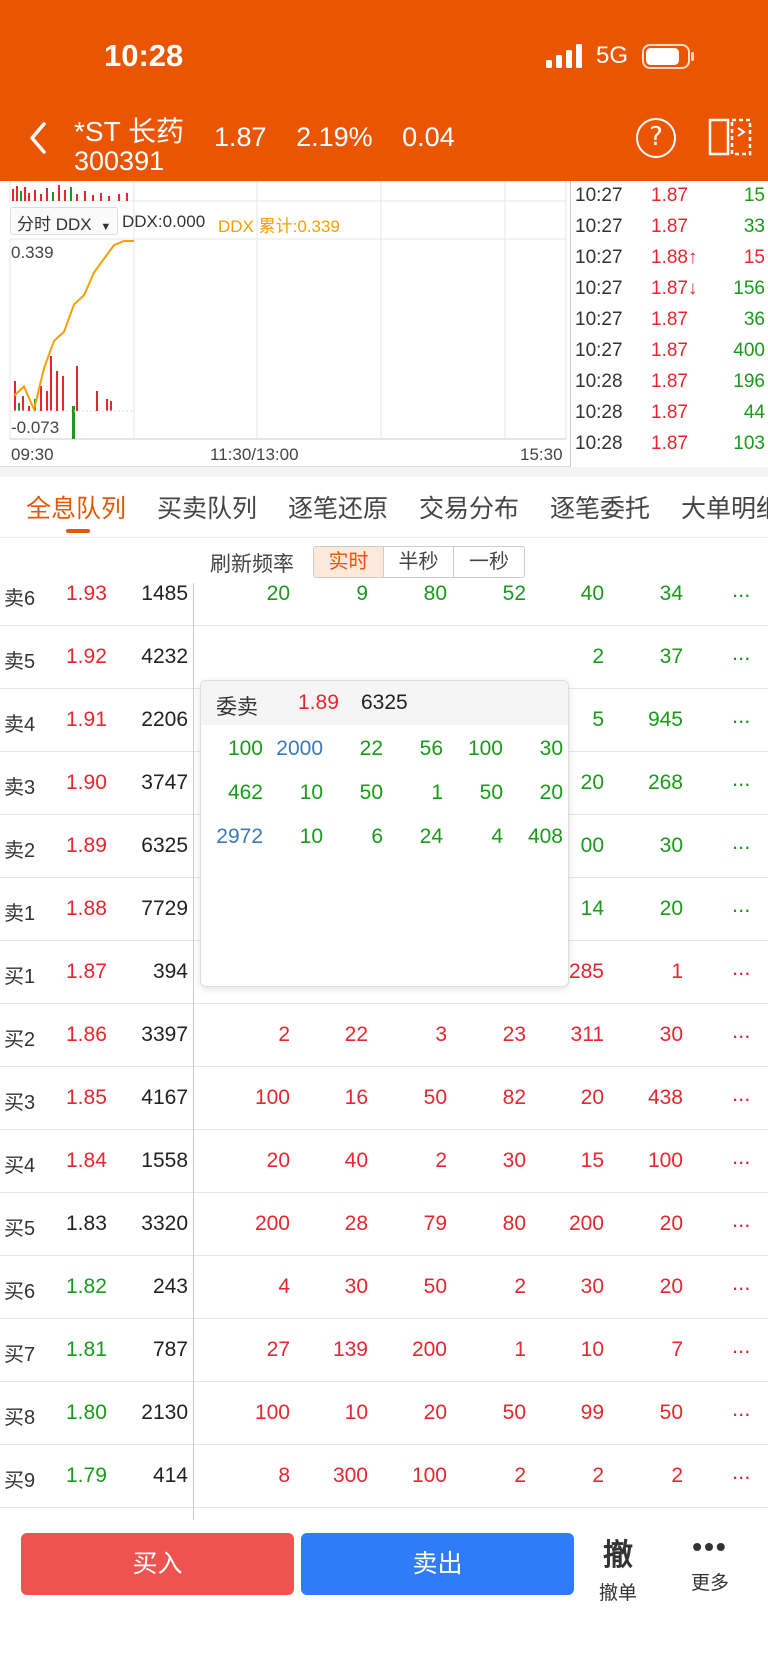 Image resolution: width=768 pixels, height=1669 pixels. I want to click on order-size: 22, so click(356, 1034).